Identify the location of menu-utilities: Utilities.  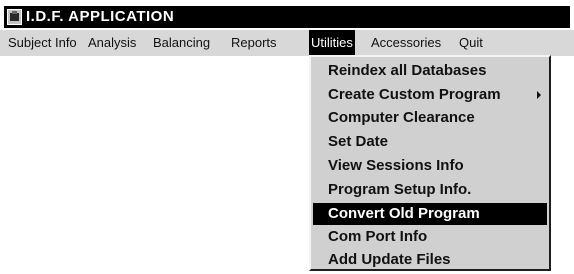
(332, 43).